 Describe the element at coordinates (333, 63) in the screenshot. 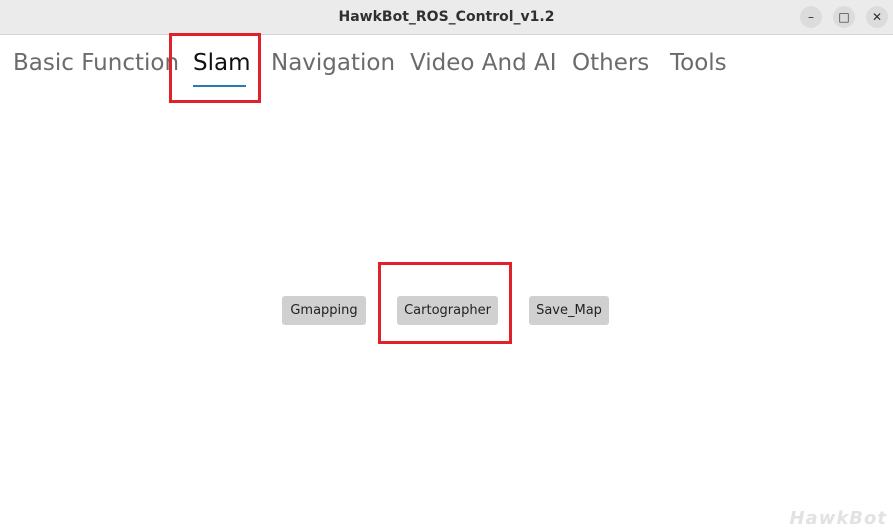

I see `tab-navigation: Navigation` at that location.